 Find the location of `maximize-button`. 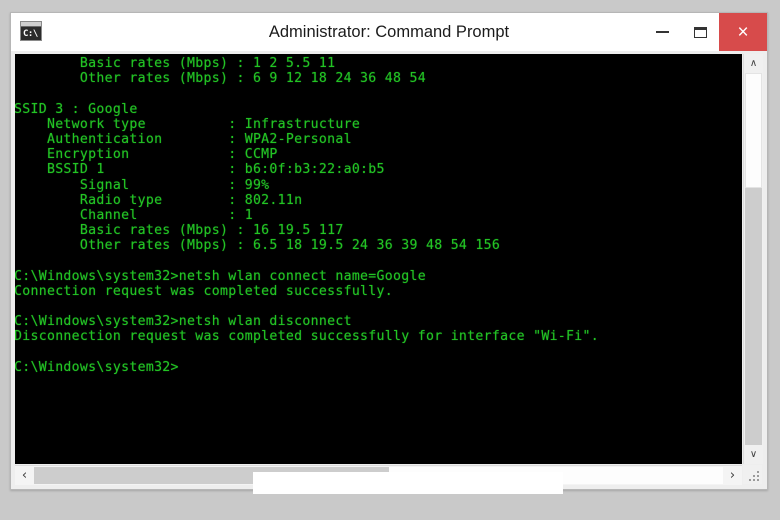

maximize-button is located at coordinates (700, 32).